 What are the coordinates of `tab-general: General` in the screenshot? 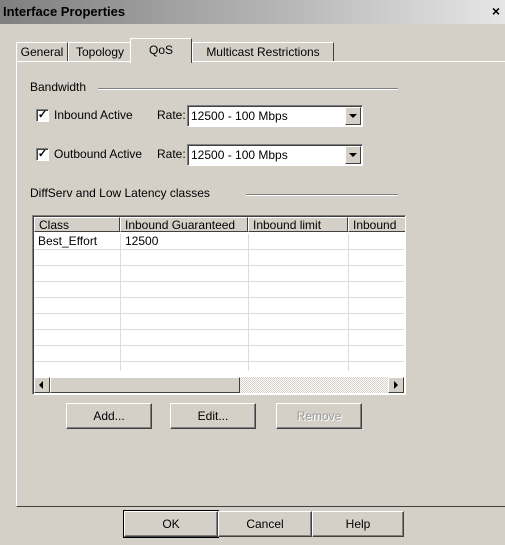 It's located at (42, 52).